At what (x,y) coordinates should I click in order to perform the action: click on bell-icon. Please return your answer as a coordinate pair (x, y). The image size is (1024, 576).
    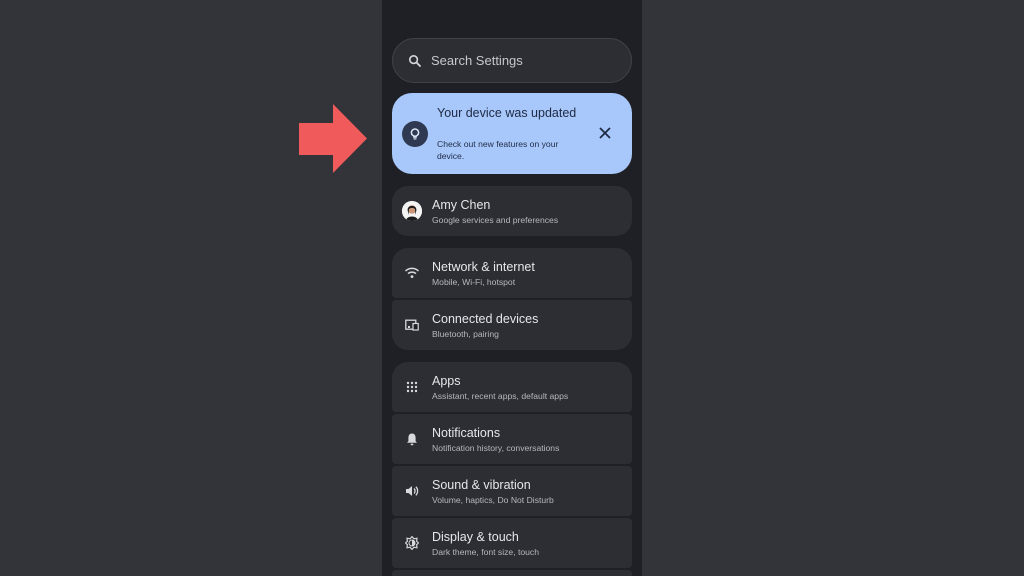
    Looking at the image, I should click on (412, 439).